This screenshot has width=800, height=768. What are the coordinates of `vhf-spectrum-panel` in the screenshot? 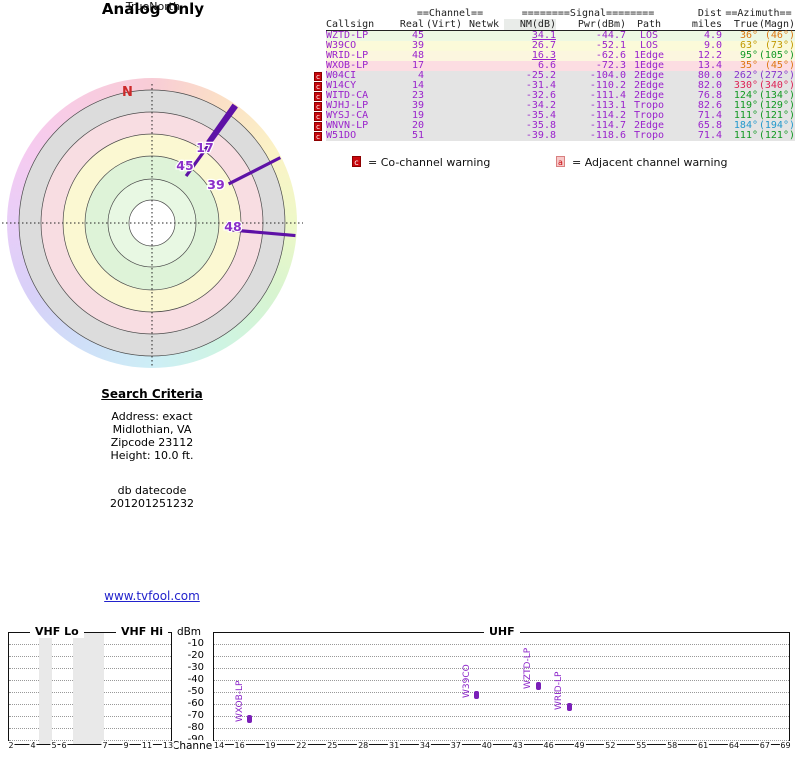 It's located at (90, 688).